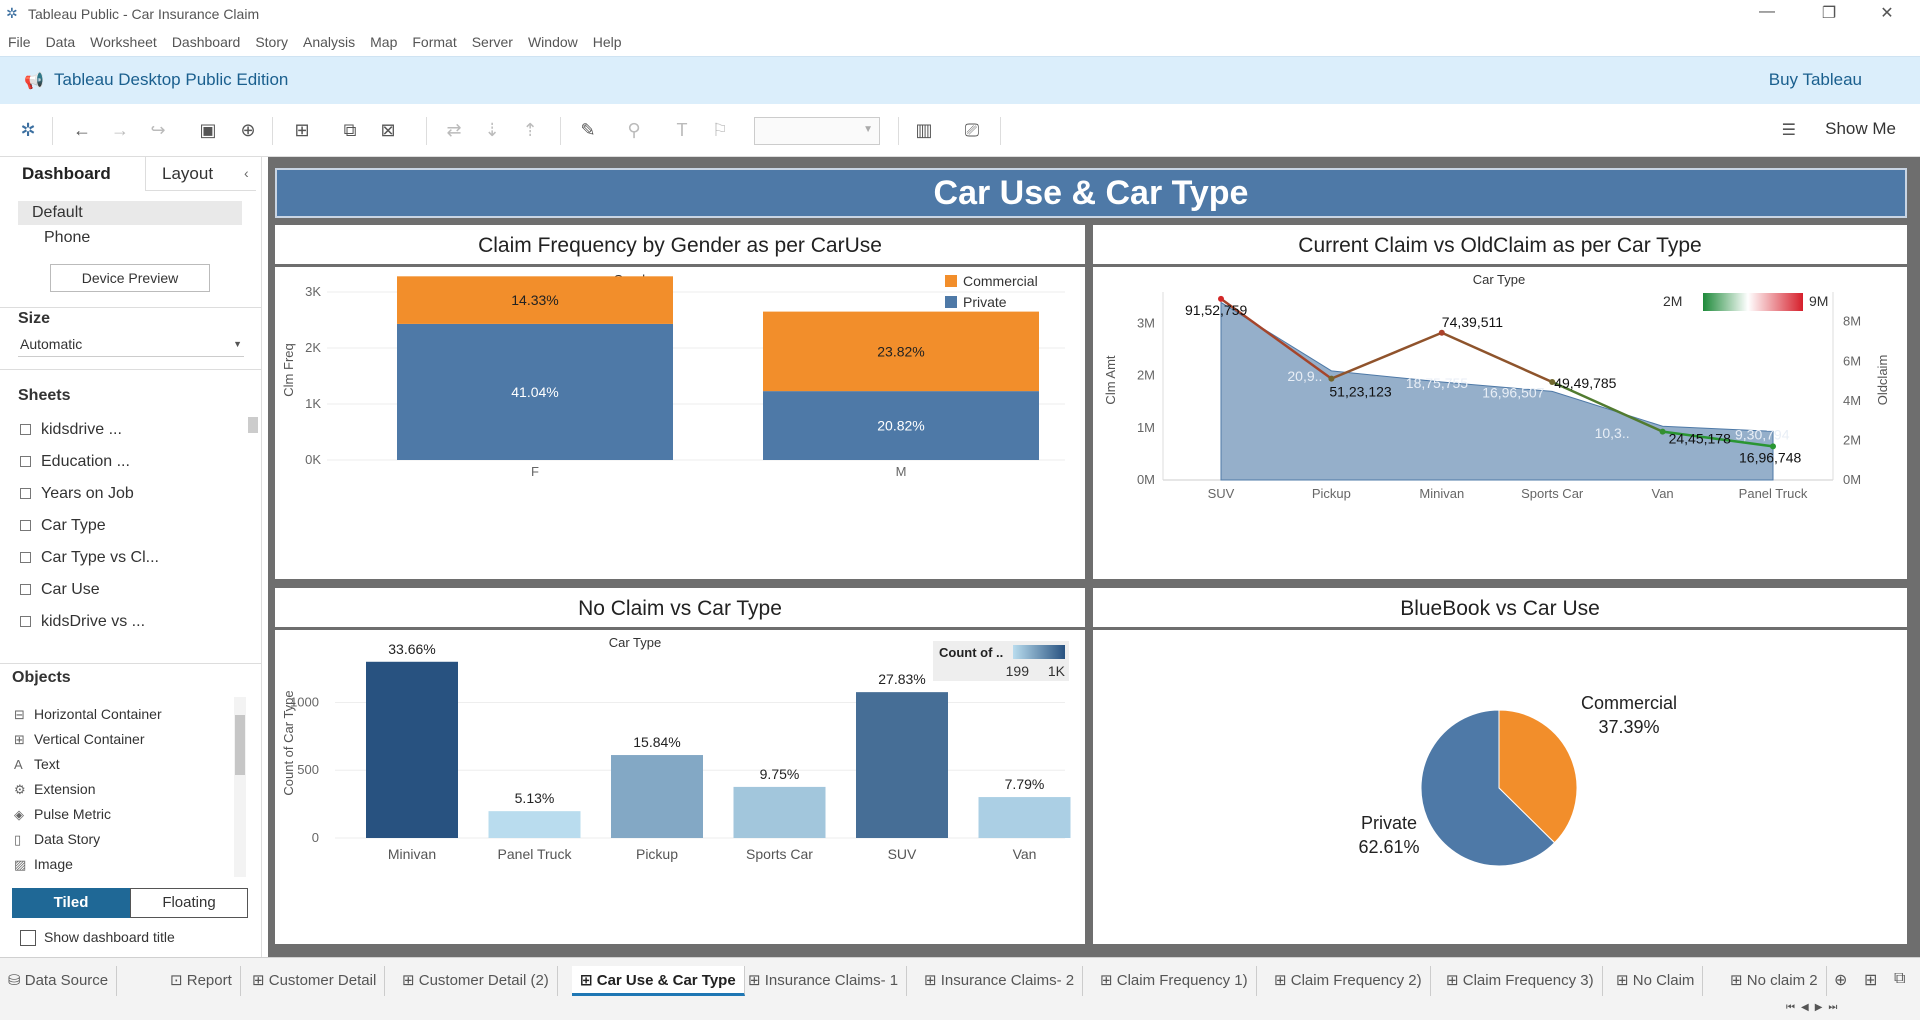 This screenshot has height=1020, width=1920. I want to click on panel-title: BlueBook vs Car Use, so click(1500, 609).